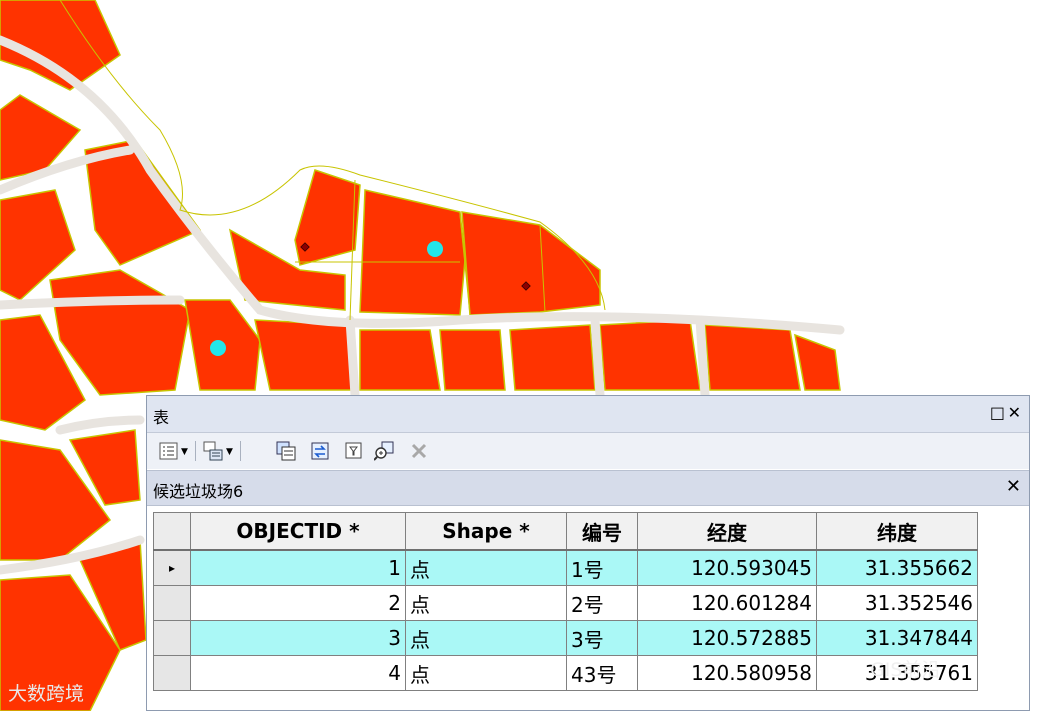 This screenshot has width=1049, height=711. Describe the element at coordinates (727, 531) in the screenshot. I see `column-header-longitude: 经度` at that location.